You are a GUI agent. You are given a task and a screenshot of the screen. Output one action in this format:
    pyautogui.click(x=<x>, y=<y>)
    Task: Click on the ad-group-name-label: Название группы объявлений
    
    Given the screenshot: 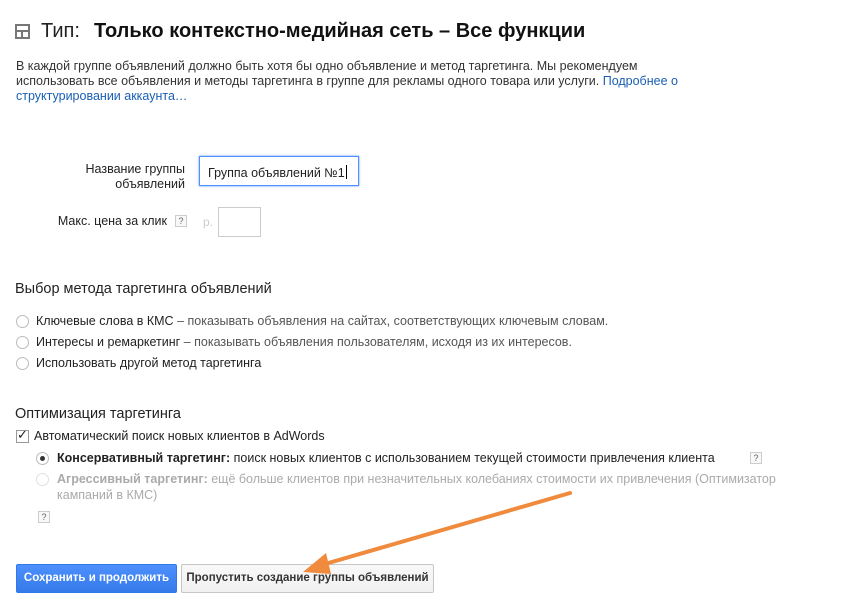 What is the action you would take?
    pyautogui.click(x=135, y=176)
    